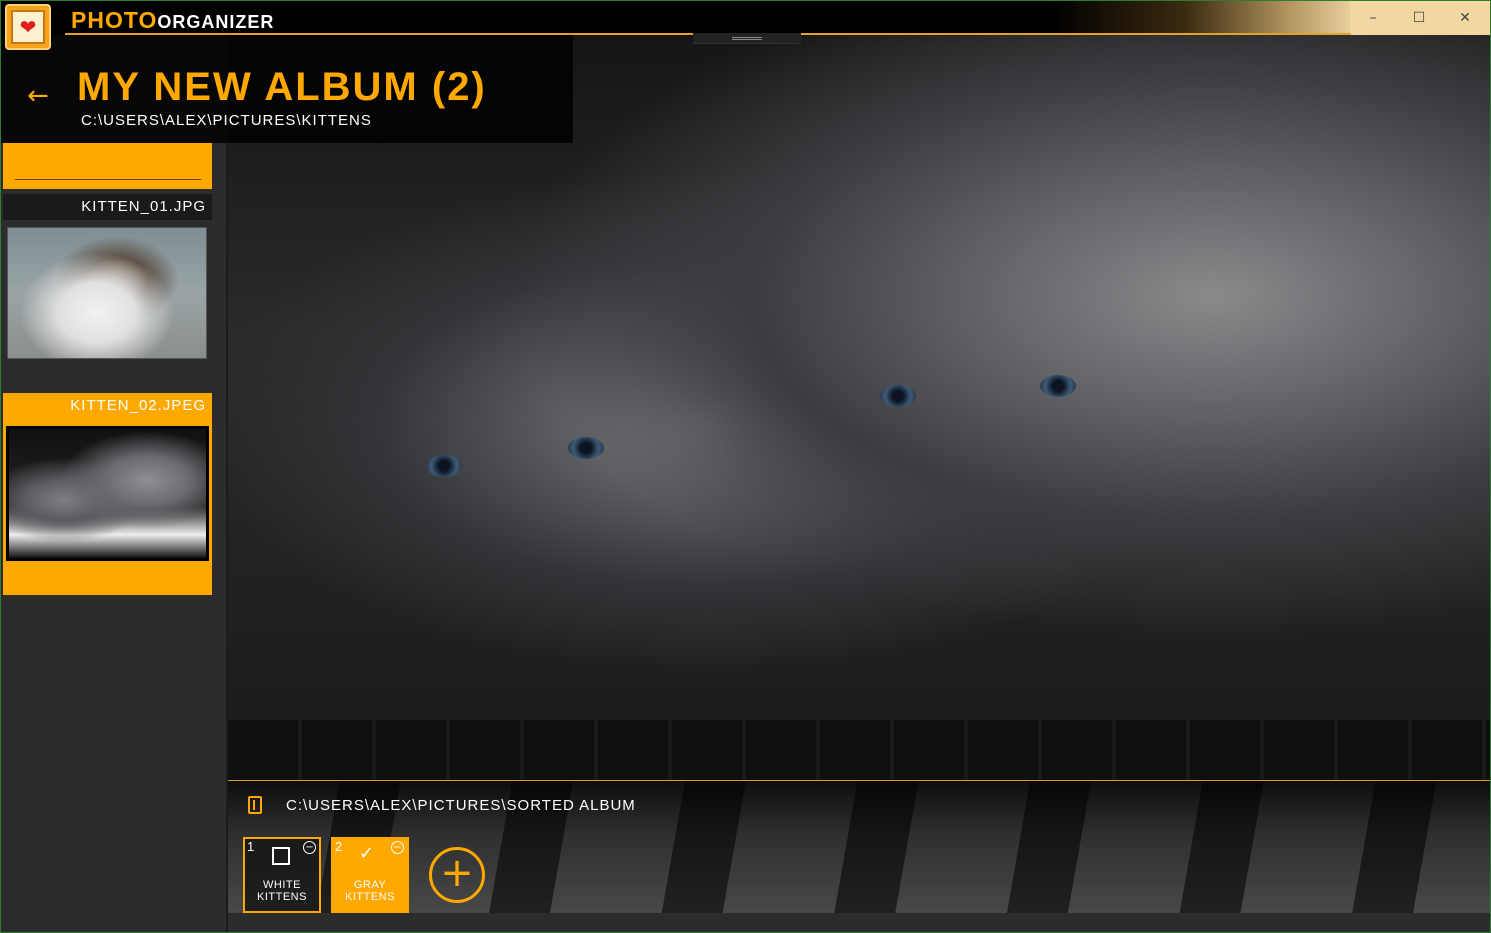 This screenshot has width=1491, height=933. What do you see at coordinates (38, 96) in the screenshot?
I see `arrow-left-icon: ←` at bounding box center [38, 96].